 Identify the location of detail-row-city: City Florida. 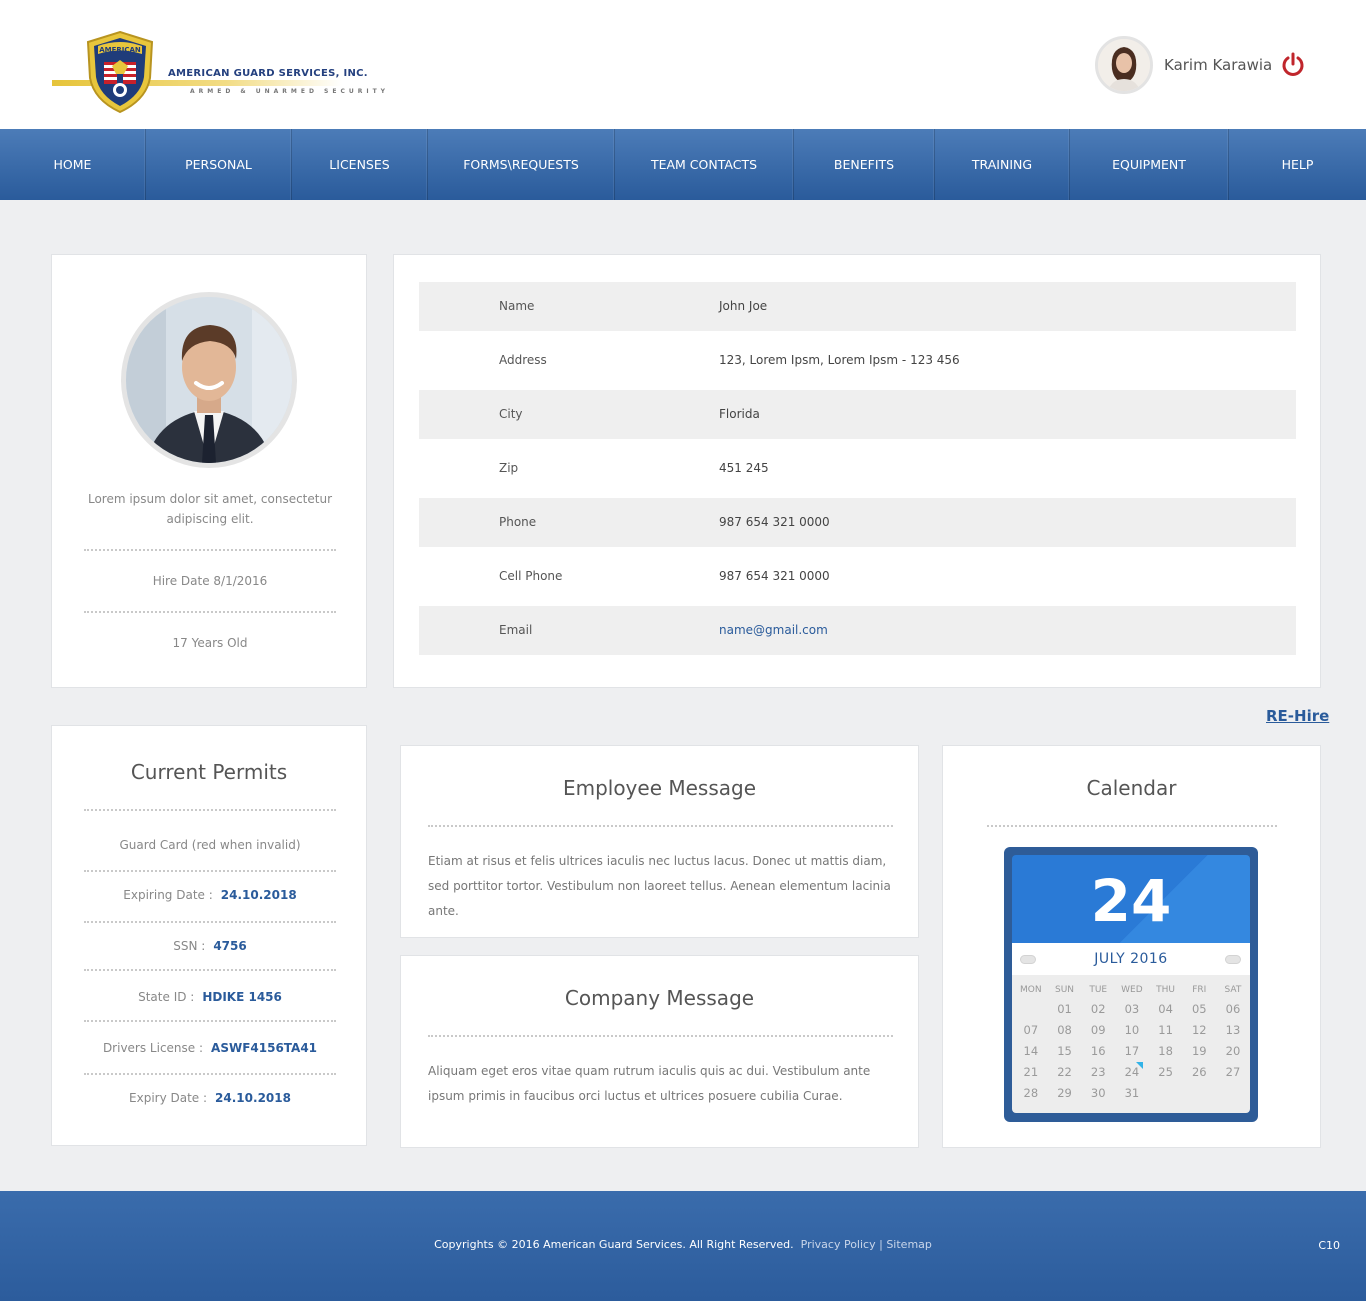
(857, 414).